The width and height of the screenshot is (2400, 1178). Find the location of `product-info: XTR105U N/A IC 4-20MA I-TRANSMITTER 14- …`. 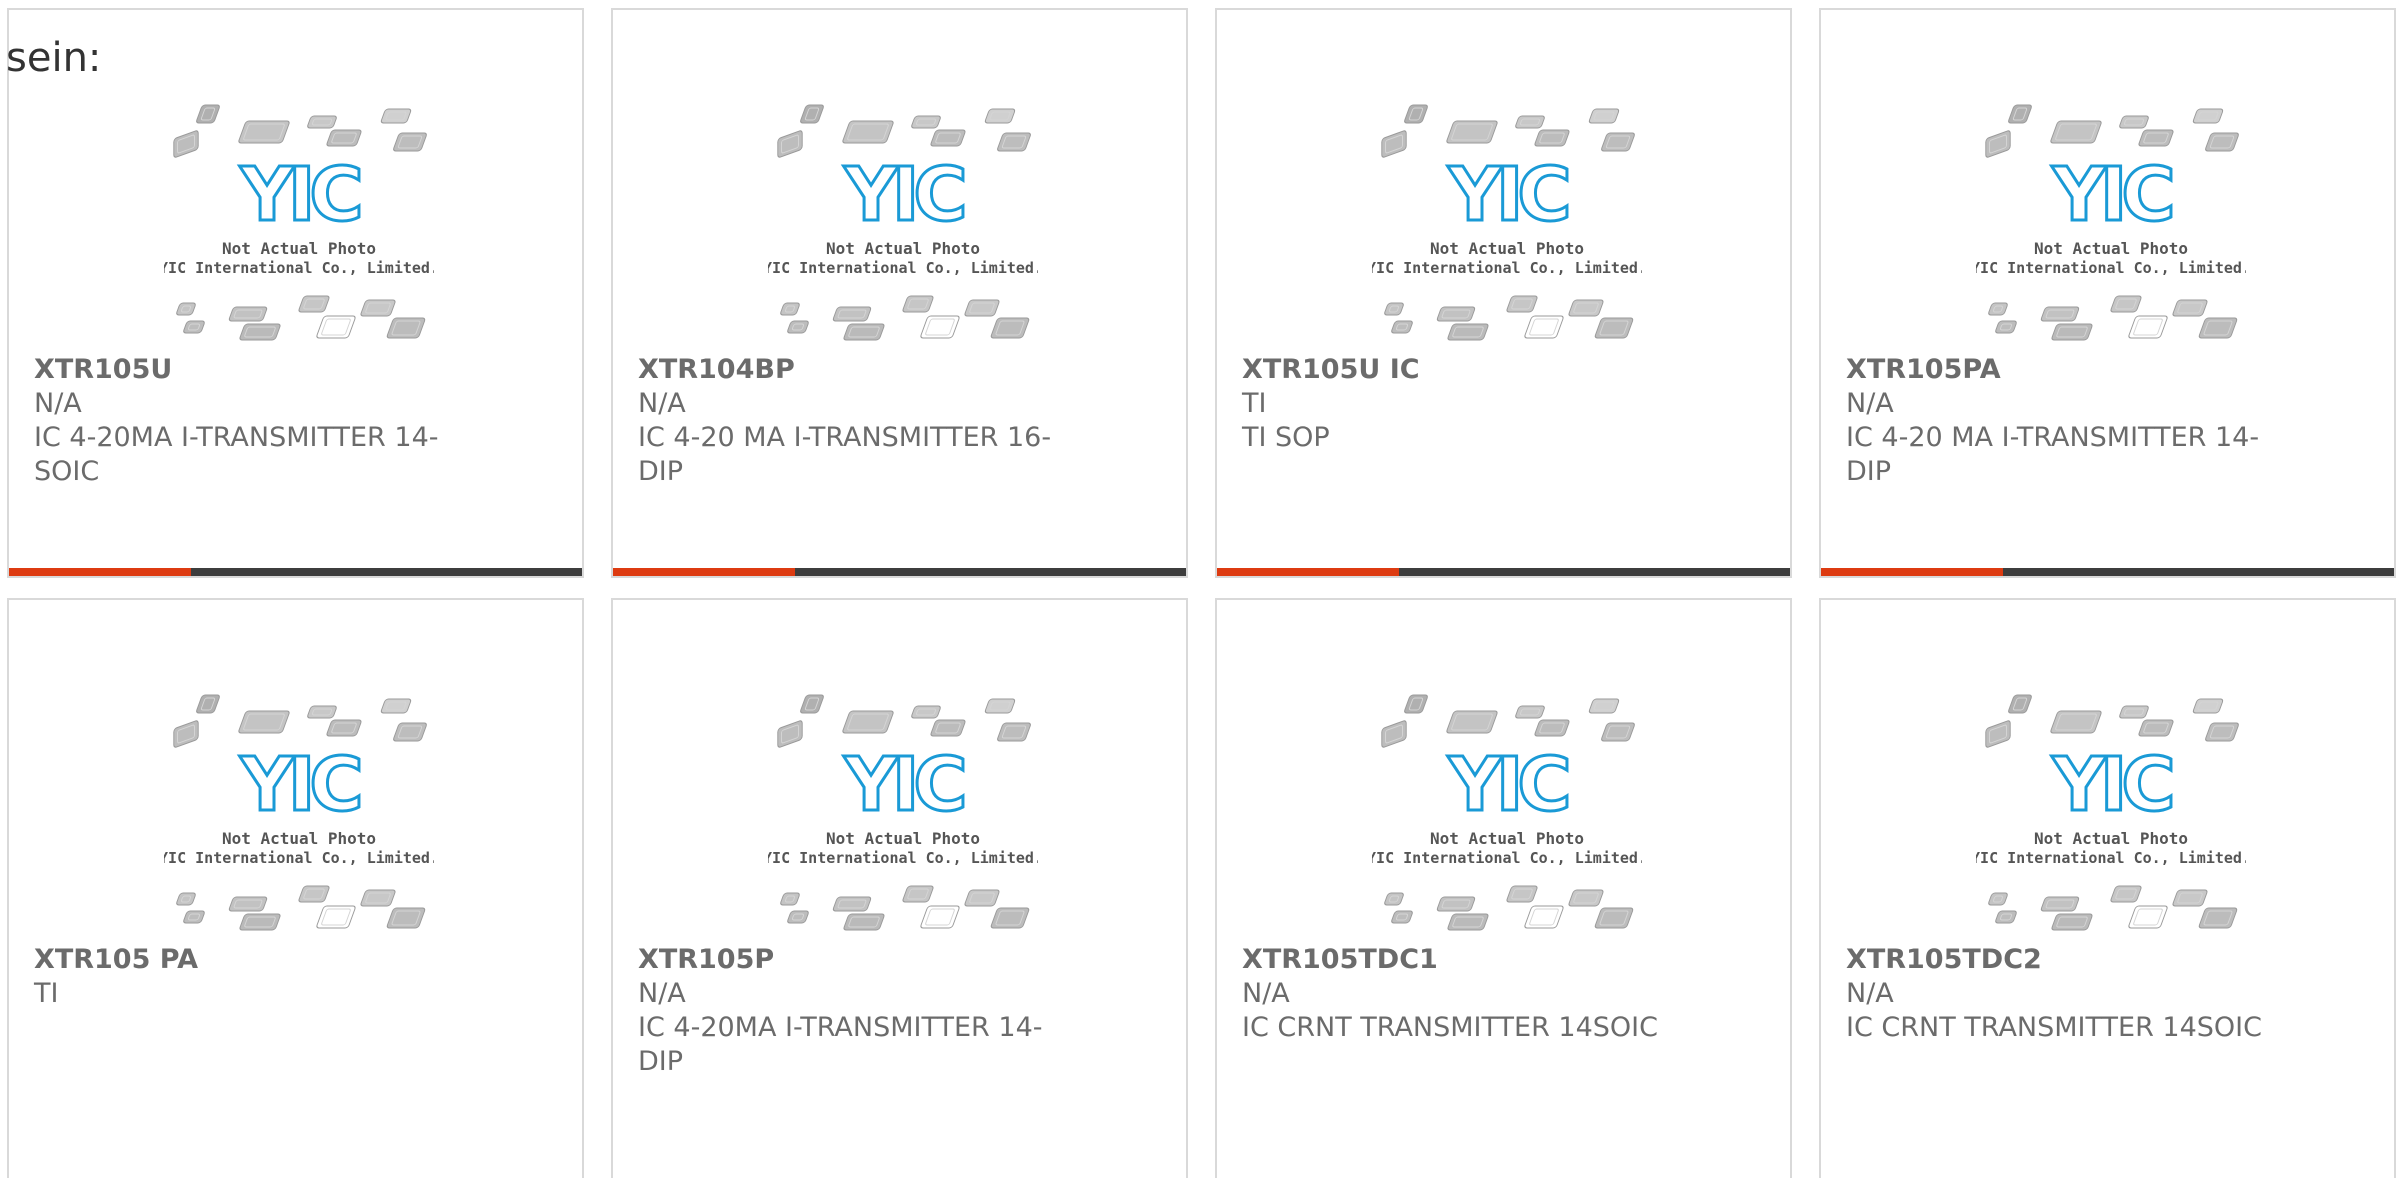

product-info: XTR105U N/A IC 4-20MA I-TRANSMITTER 14- … is located at coordinates (249, 421).